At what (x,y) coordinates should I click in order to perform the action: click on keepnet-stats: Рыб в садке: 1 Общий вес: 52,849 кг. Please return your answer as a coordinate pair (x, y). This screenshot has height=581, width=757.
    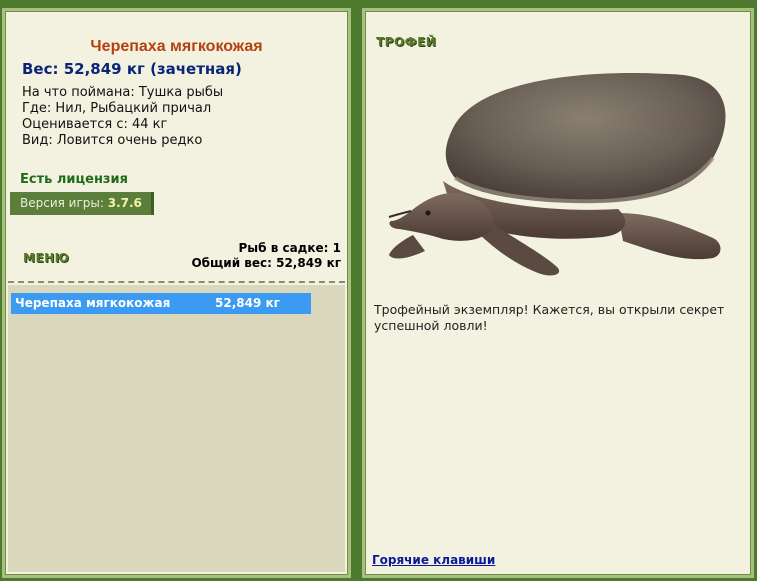
    Looking at the image, I should click on (266, 256).